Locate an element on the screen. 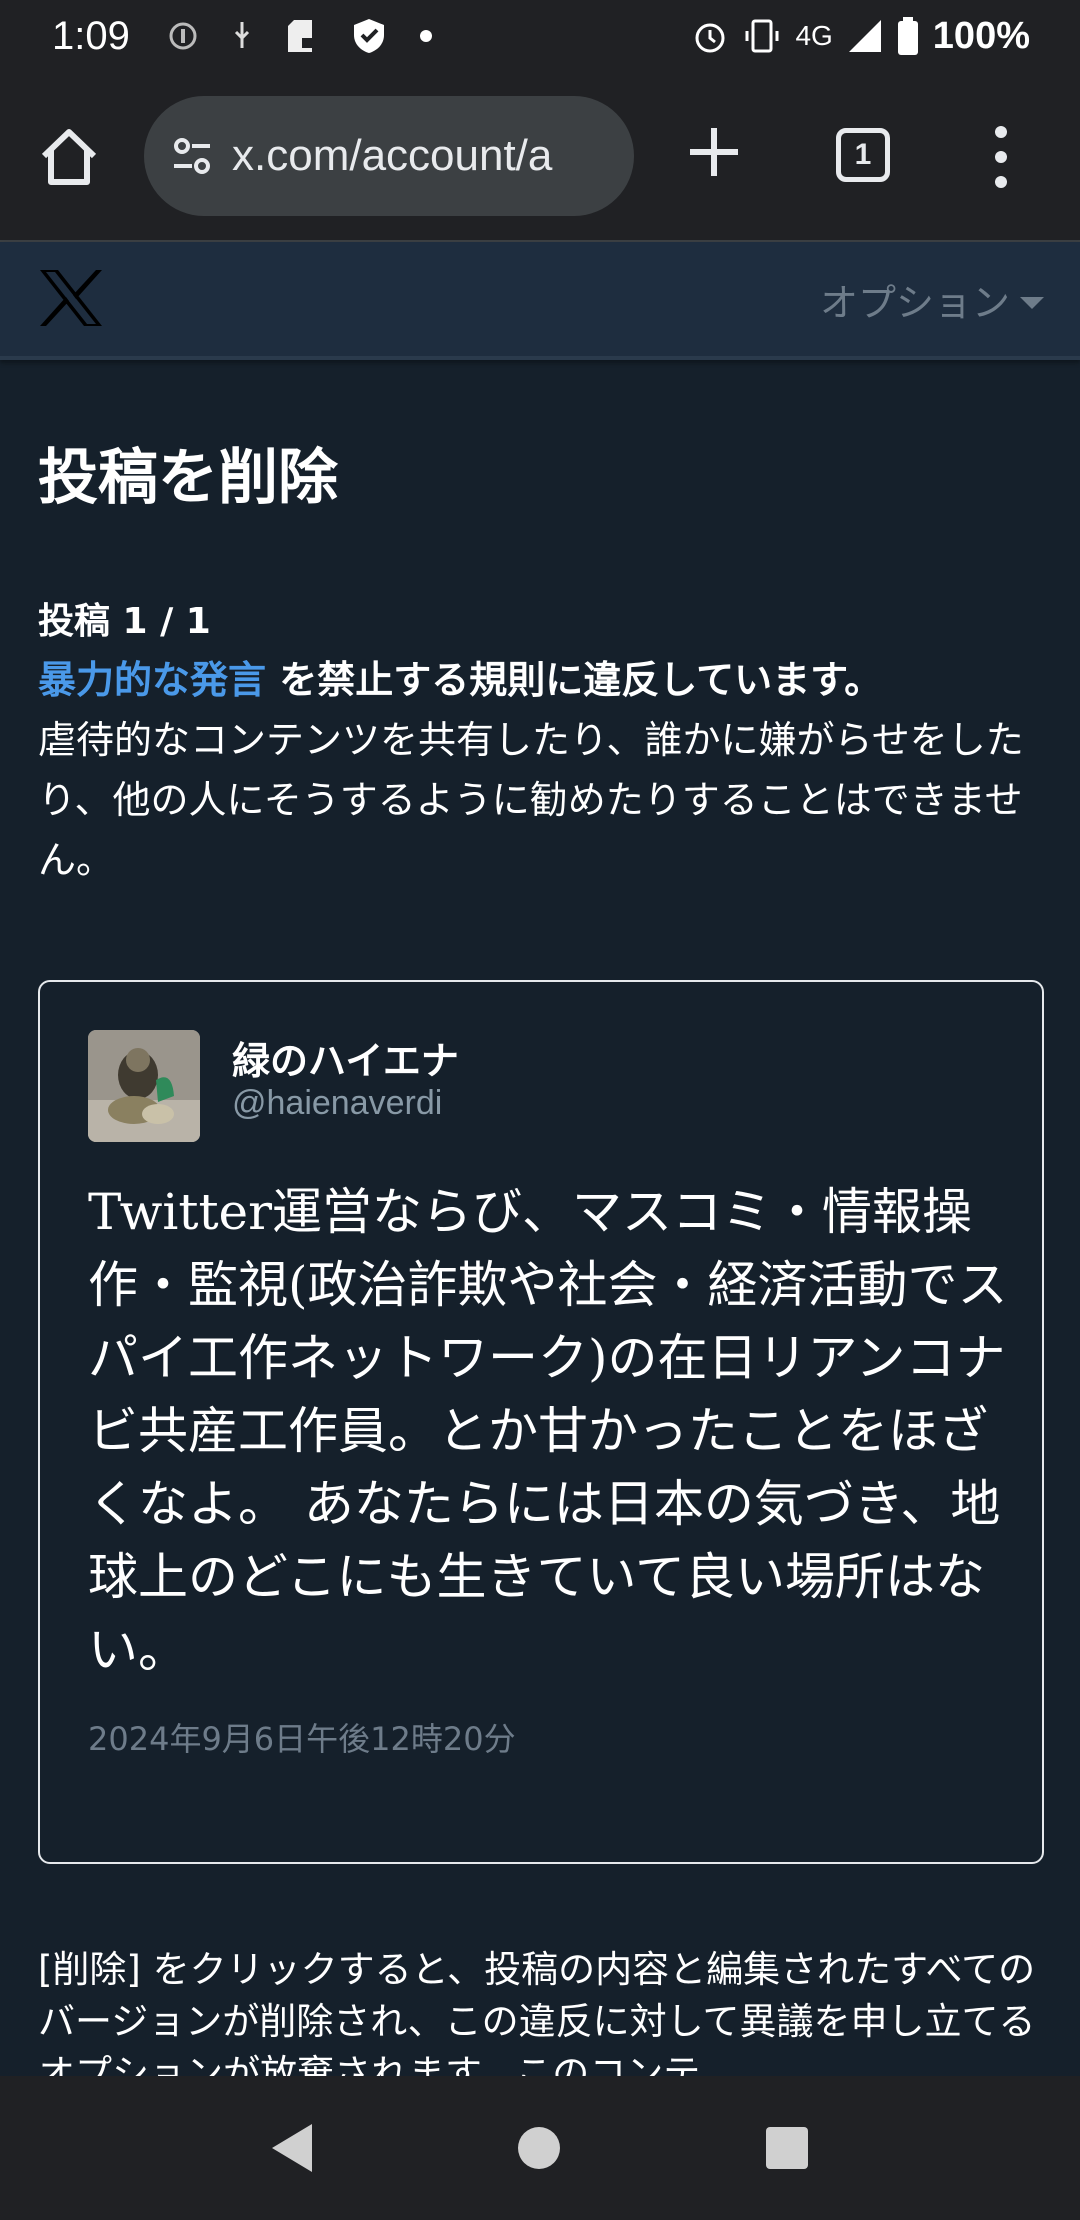 The height and width of the screenshot is (2220, 1080). battery-percent: 100% is located at coordinates (981, 35).